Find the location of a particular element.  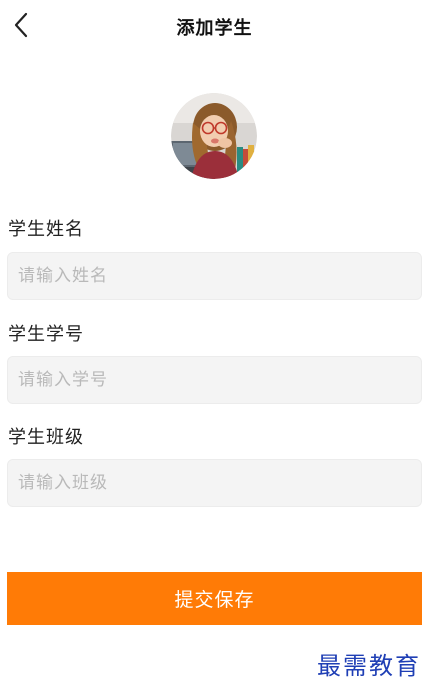

avatar is located at coordinates (214, 136).